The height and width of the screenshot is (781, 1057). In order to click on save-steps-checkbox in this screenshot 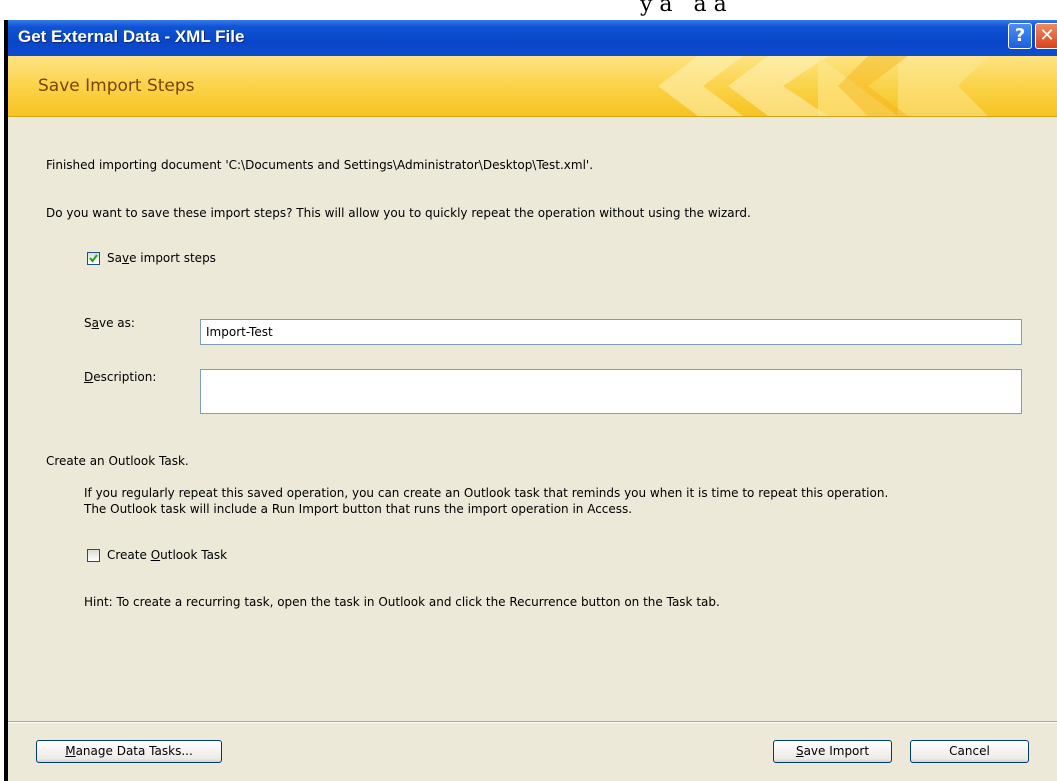, I will do `click(93, 258)`.